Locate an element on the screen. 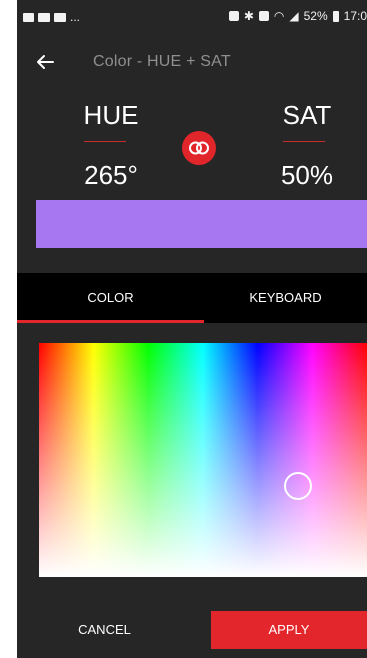  hue-value: 265° is located at coordinates (111, 175).